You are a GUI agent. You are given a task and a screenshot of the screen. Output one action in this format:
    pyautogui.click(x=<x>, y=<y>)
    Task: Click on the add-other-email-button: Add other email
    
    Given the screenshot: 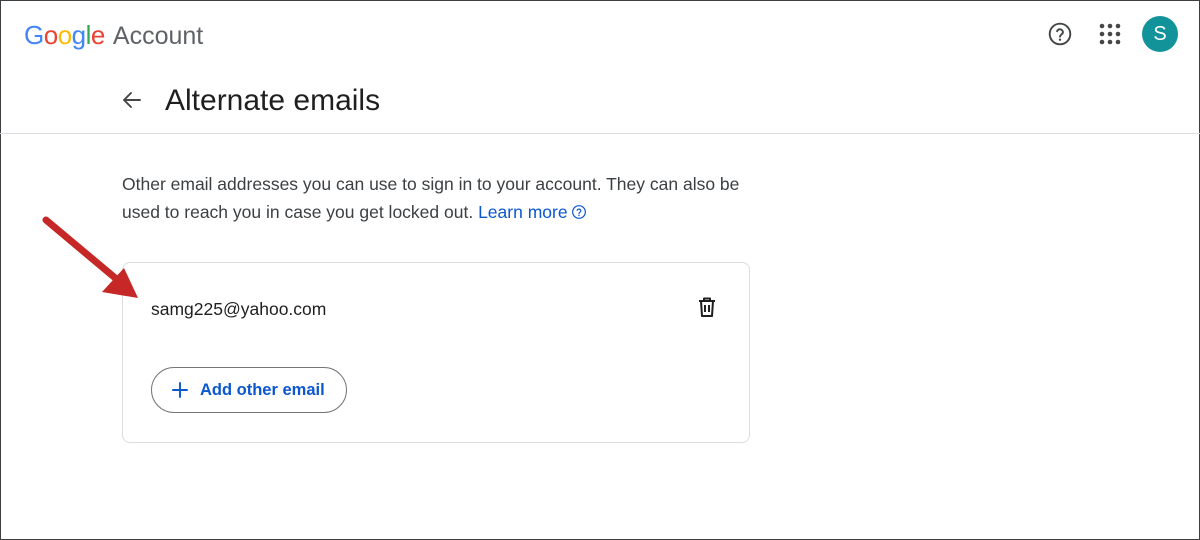 What is the action you would take?
    pyautogui.click(x=249, y=390)
    